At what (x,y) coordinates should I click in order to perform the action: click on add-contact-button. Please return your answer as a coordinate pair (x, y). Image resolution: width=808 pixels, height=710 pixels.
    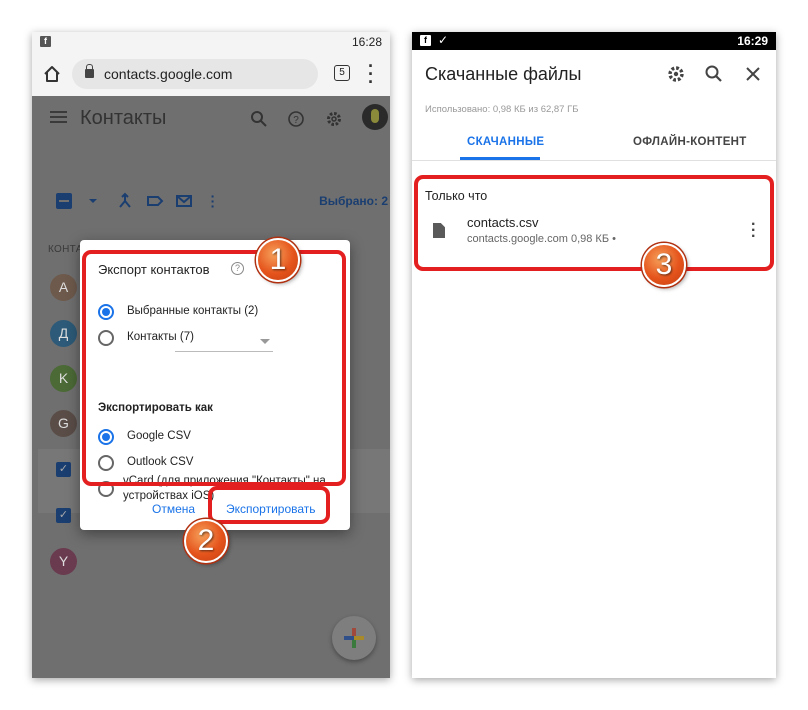
    Looking at the image, I should click on (354, 638).